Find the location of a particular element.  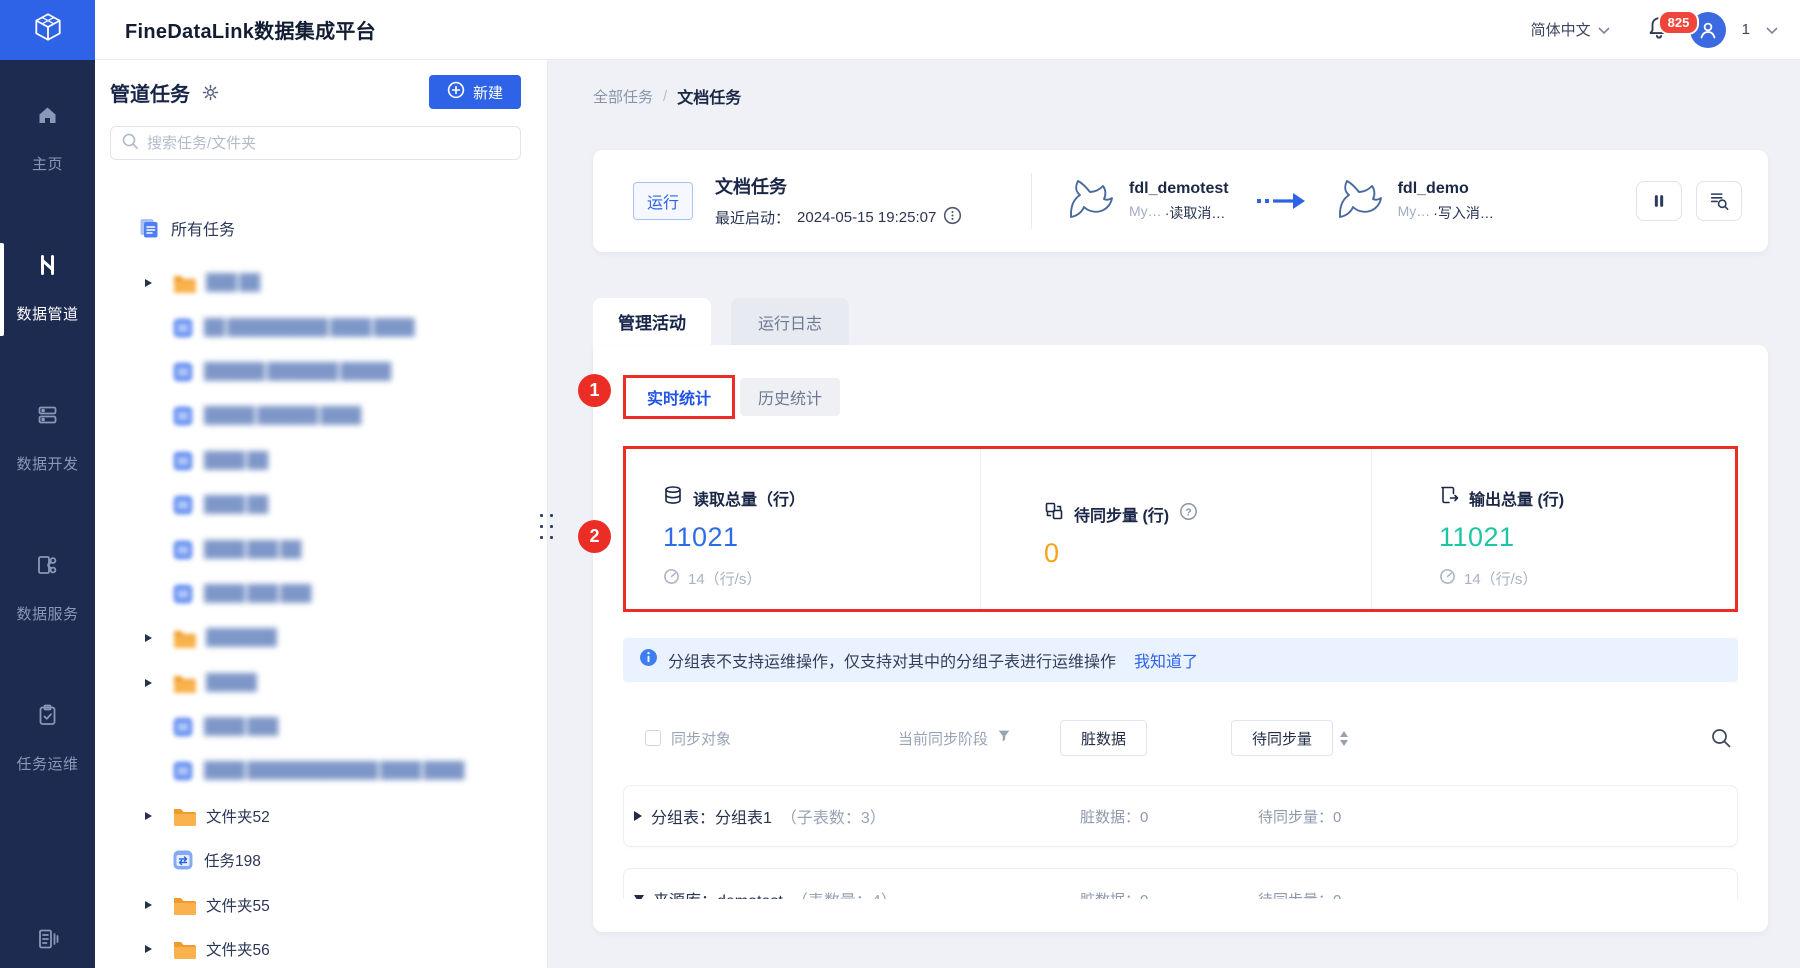

breadcrumb-current: 文档任务 is located at coordinates (709, 98).